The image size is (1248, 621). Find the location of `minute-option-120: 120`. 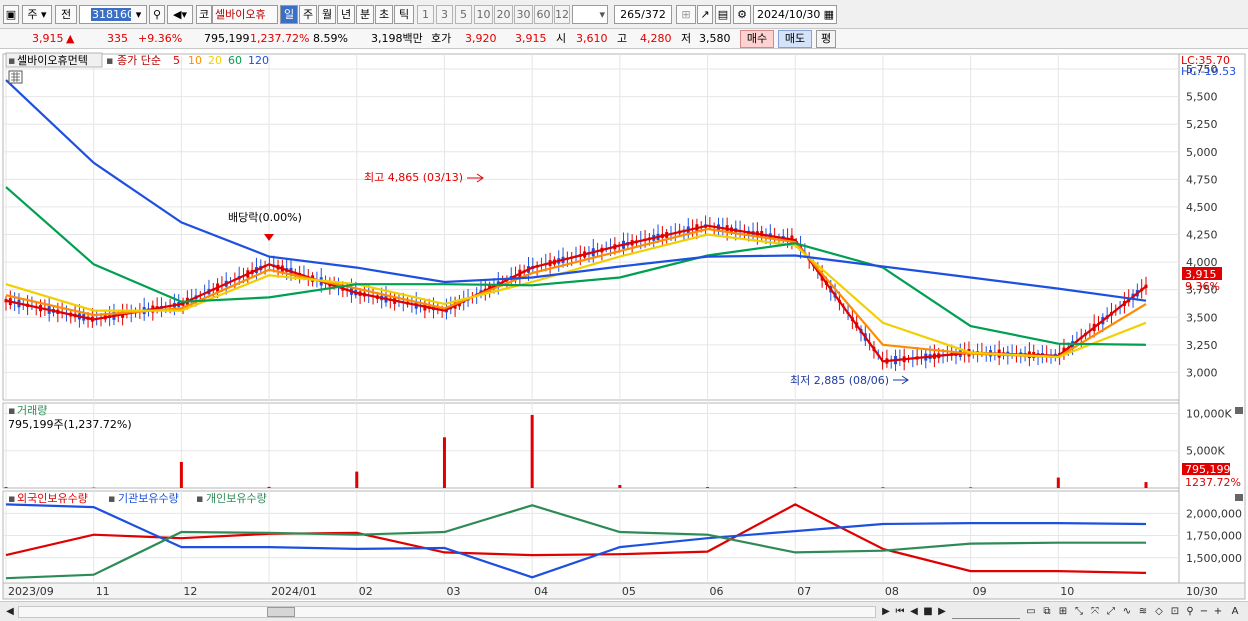

minute-option-120: 120 is located at coordinates (562, 14).